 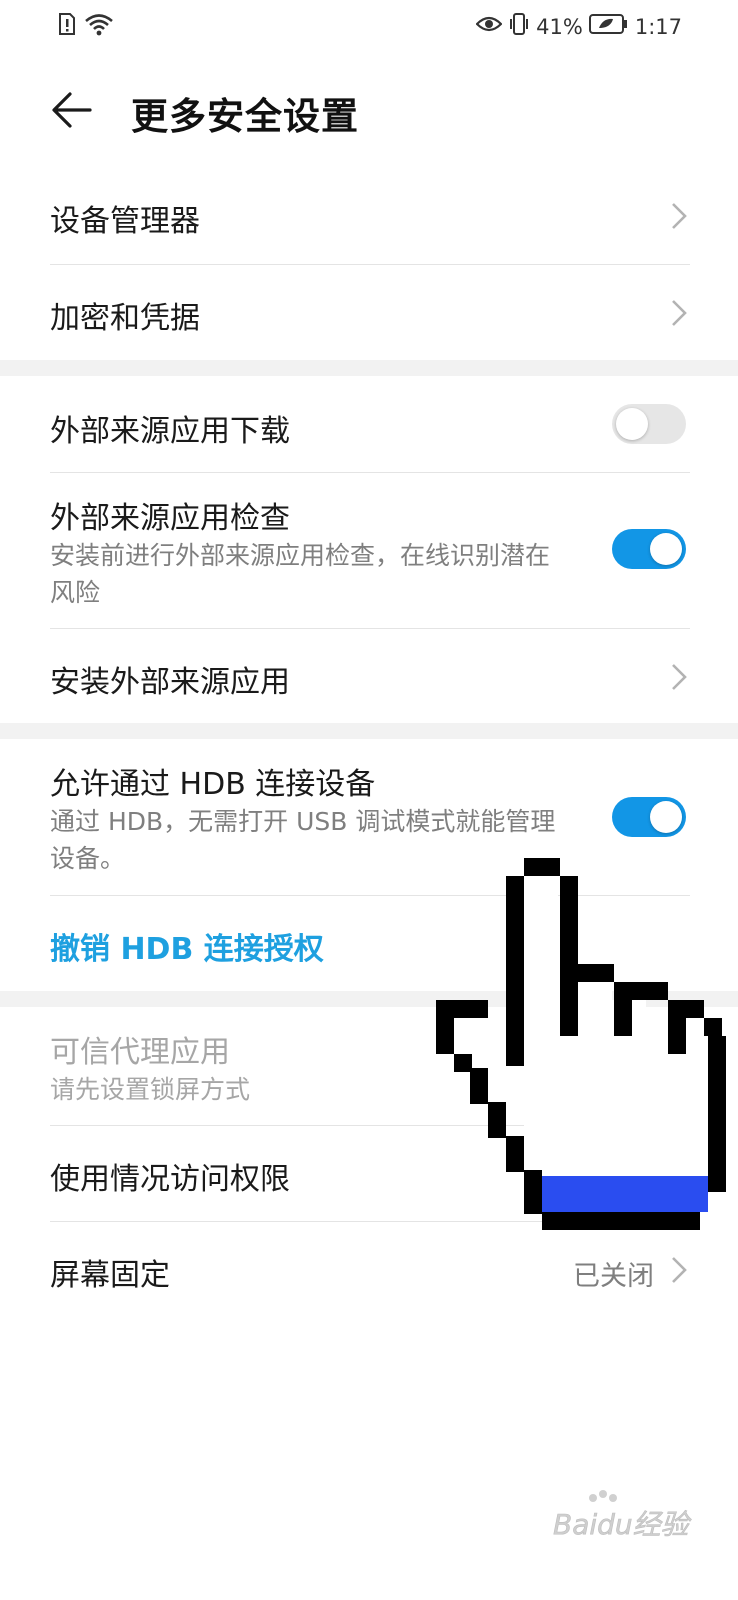 What do you see at coordinates (613, 1276) in the screenshot?
I see `screen-pinning-value: 已关闭` at bounding box center [613, 1276].